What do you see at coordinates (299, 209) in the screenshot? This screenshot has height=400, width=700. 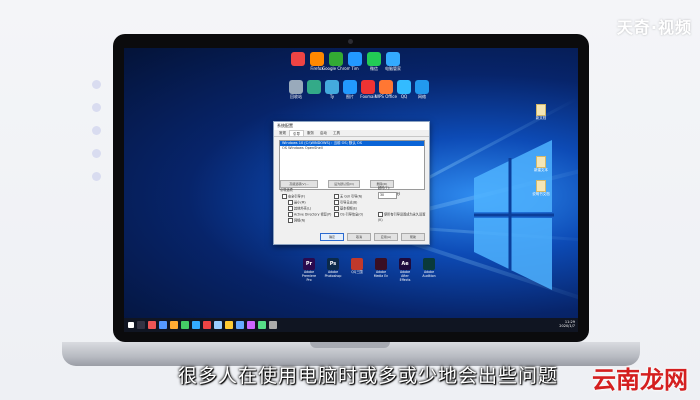 I see `alt-shell-radio: 其他外壳(L)` at bounding box center [299, 209].